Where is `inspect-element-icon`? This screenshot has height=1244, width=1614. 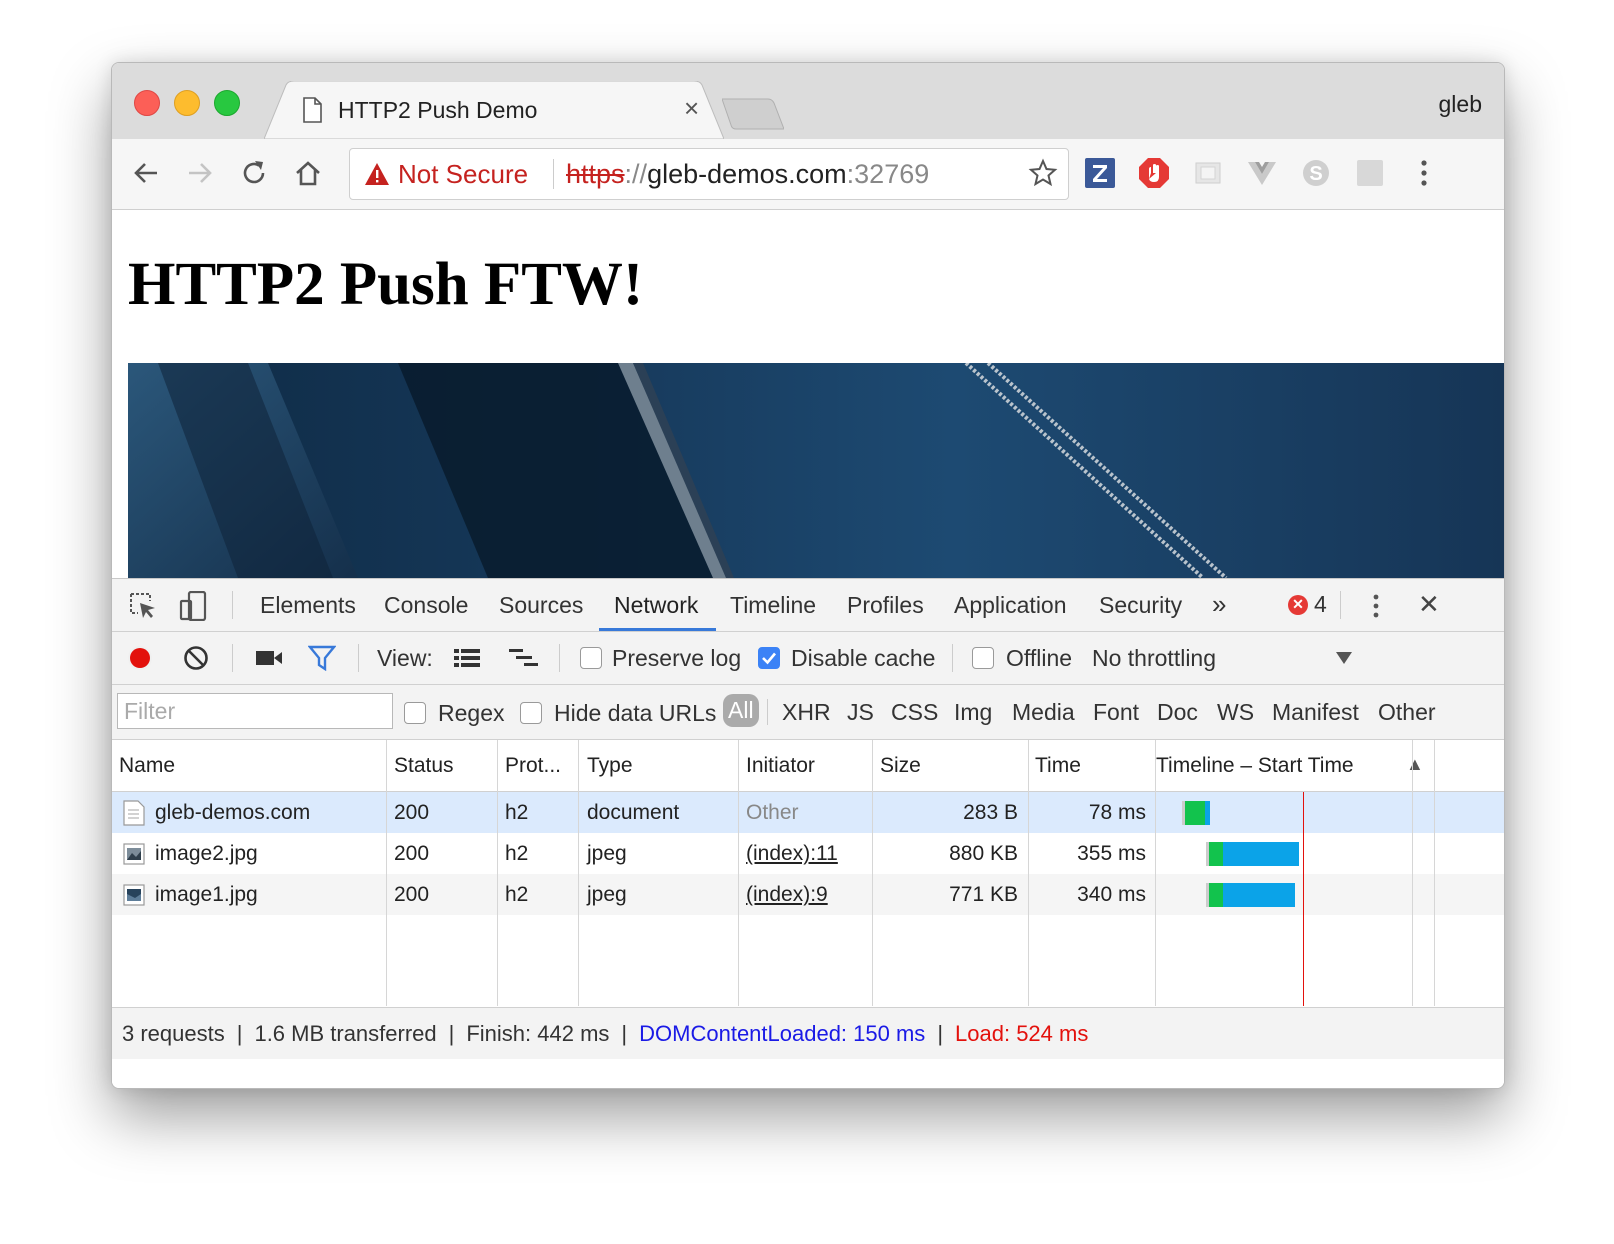
inspect-element-icon is located at coordinates (143, 606).